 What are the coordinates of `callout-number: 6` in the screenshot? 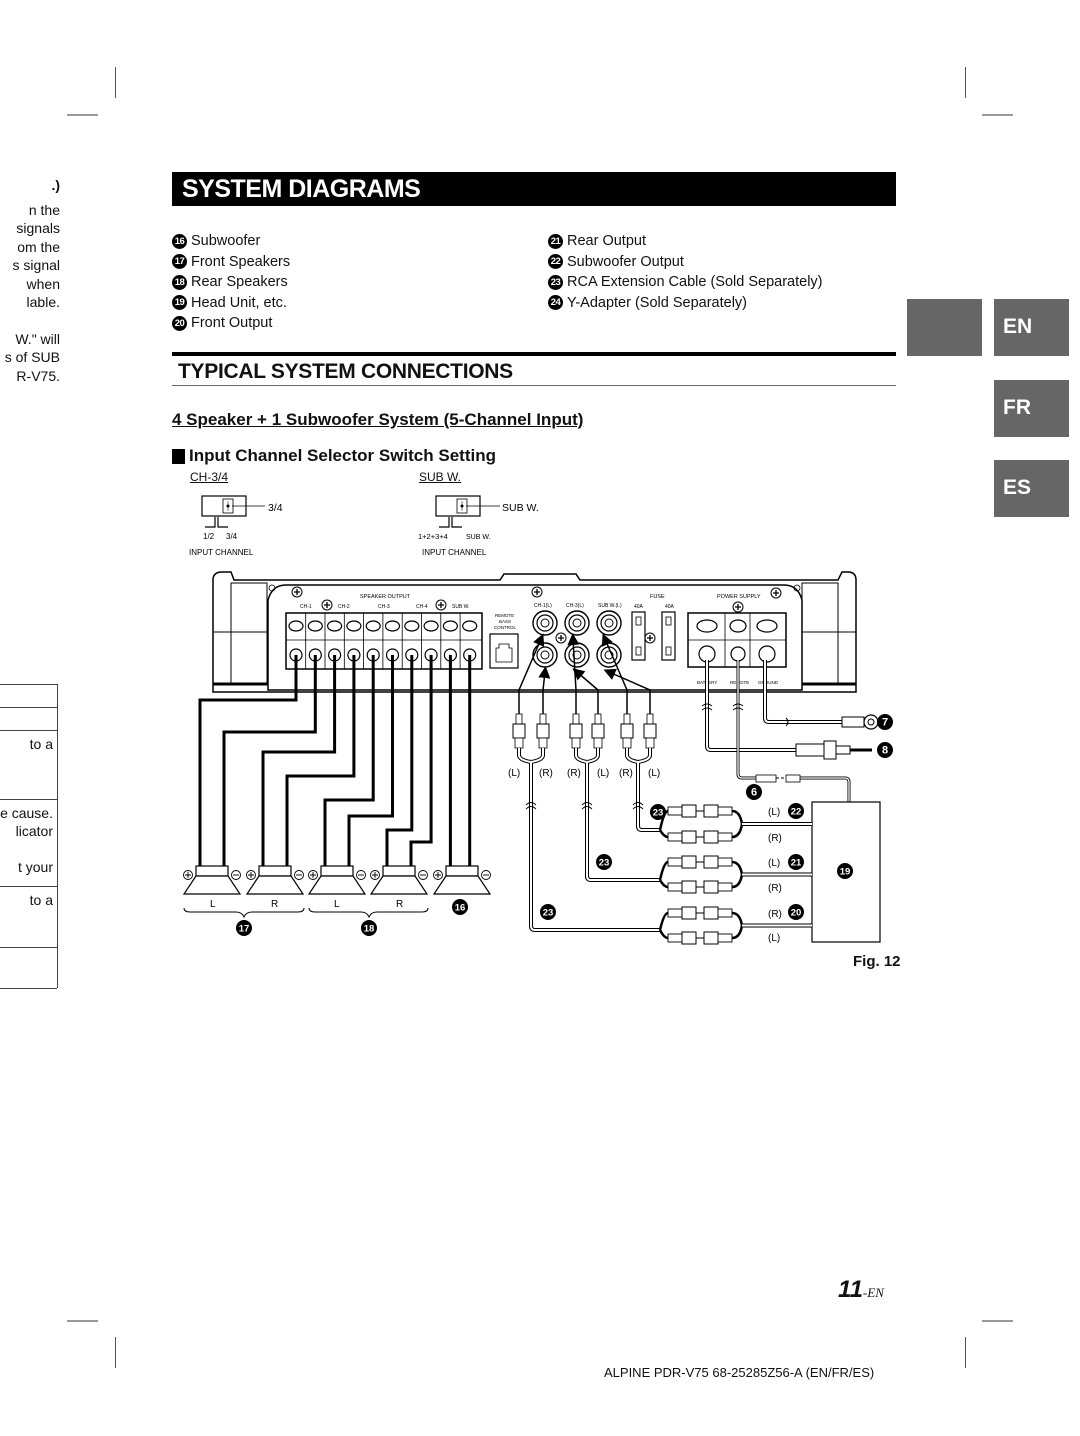 It's located at (754, 793).